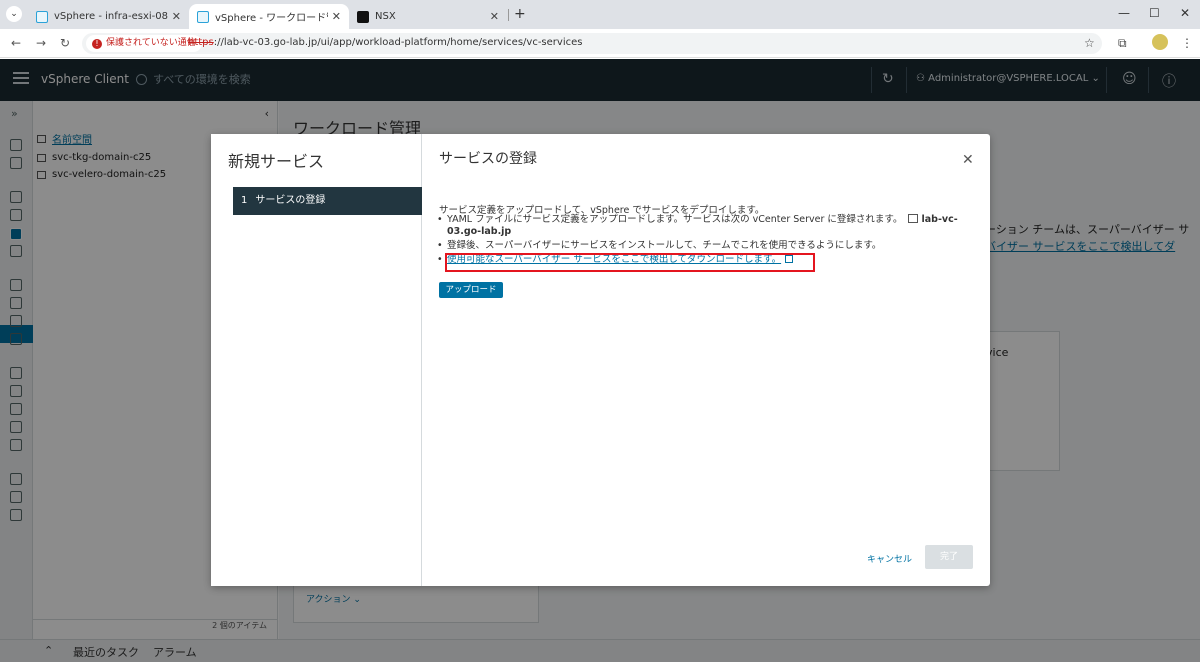 This screenshot has width=1200, height=662. What do you see at coordinates (1124, 13) in the screenshot?
I see `minimize-icon: —` at bounding box center [1124, 13].